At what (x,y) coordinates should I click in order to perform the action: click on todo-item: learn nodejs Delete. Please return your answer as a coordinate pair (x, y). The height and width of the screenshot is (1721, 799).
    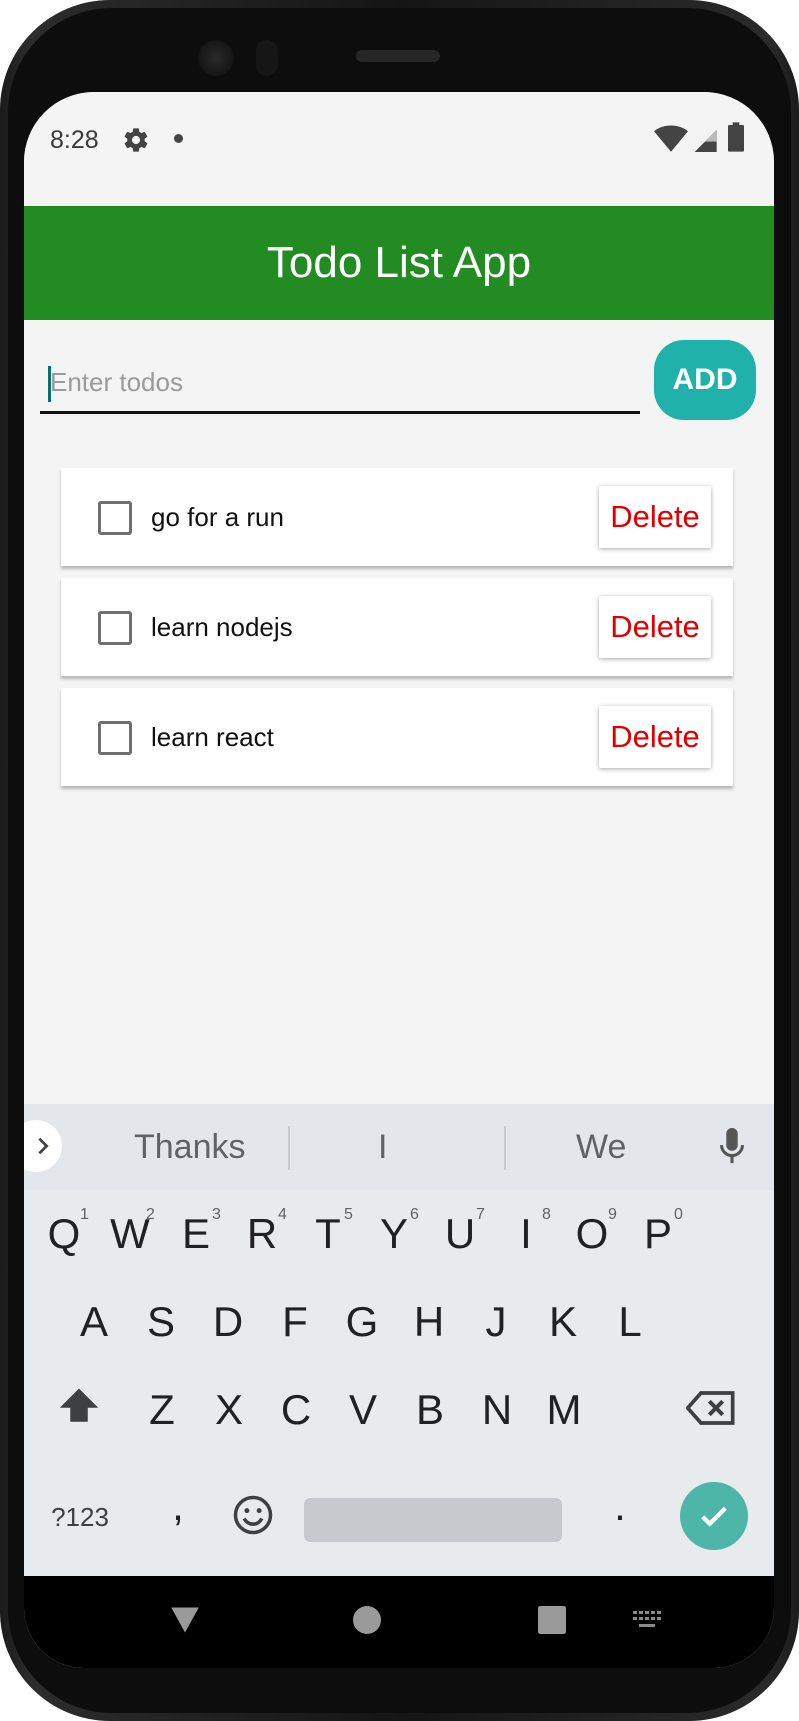
    Looking at the image, I should click on (397, 627).